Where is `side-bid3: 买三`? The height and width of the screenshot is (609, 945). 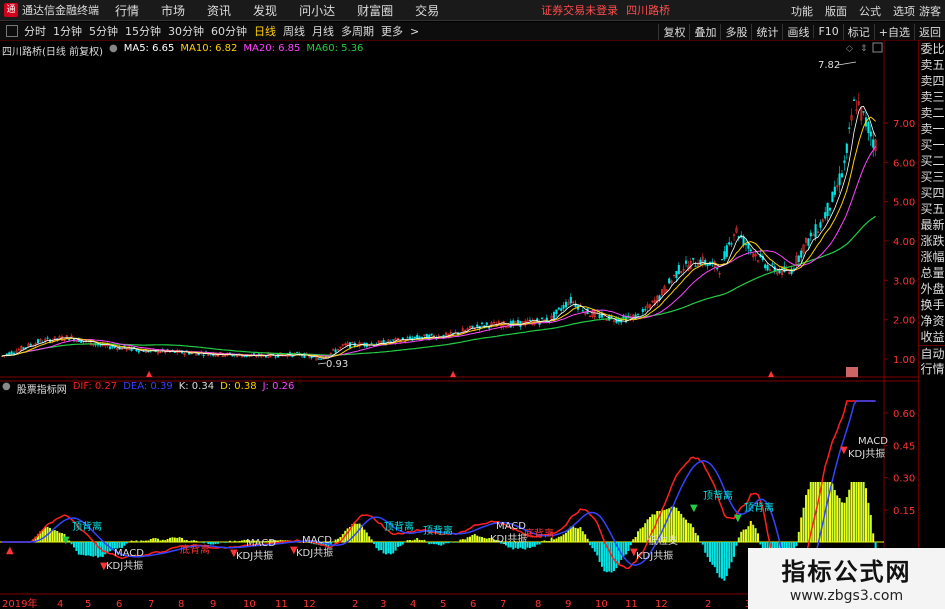
side-bid3: 买三 is located at coordinates (932, 177).